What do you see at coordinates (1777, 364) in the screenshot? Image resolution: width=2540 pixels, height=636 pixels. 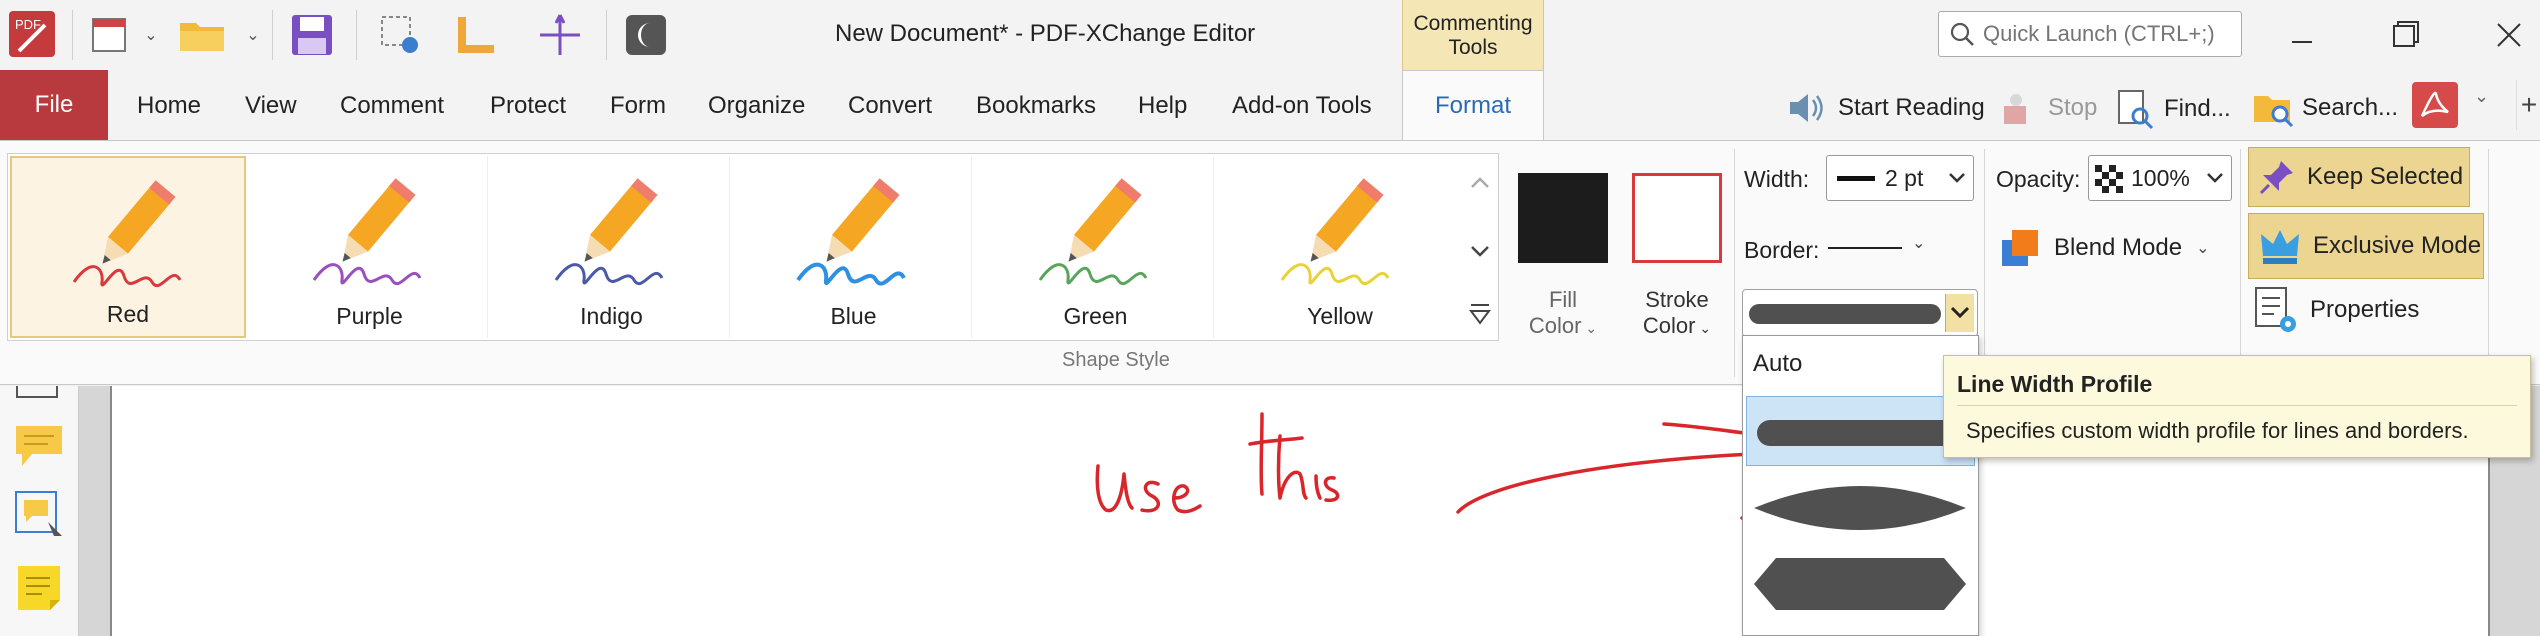 I see `dropdown-option-auto: Auto` at bounding box center [1777, 364].